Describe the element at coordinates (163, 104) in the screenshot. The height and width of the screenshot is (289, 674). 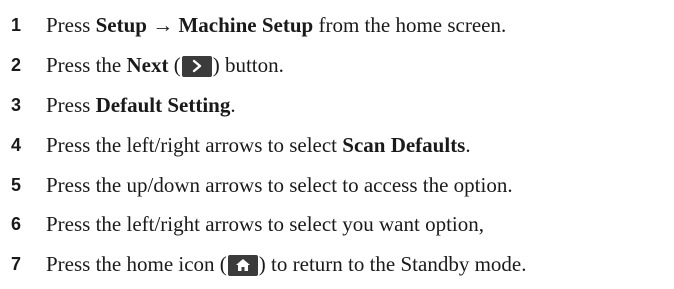
I see `menu-label-default-setting: Default Setting` at that location.